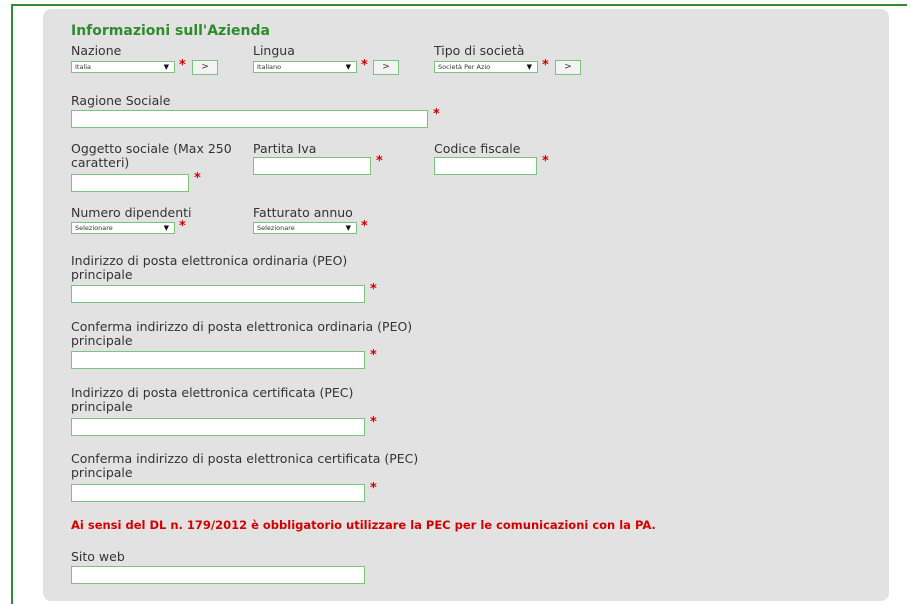 This screenshot has width=910, height=604. What do you see at coordinates (303, 212) in the screenshot?
I see `fatturato-annuo-label: Fatturato annuo` at bounding box center [303, 212].